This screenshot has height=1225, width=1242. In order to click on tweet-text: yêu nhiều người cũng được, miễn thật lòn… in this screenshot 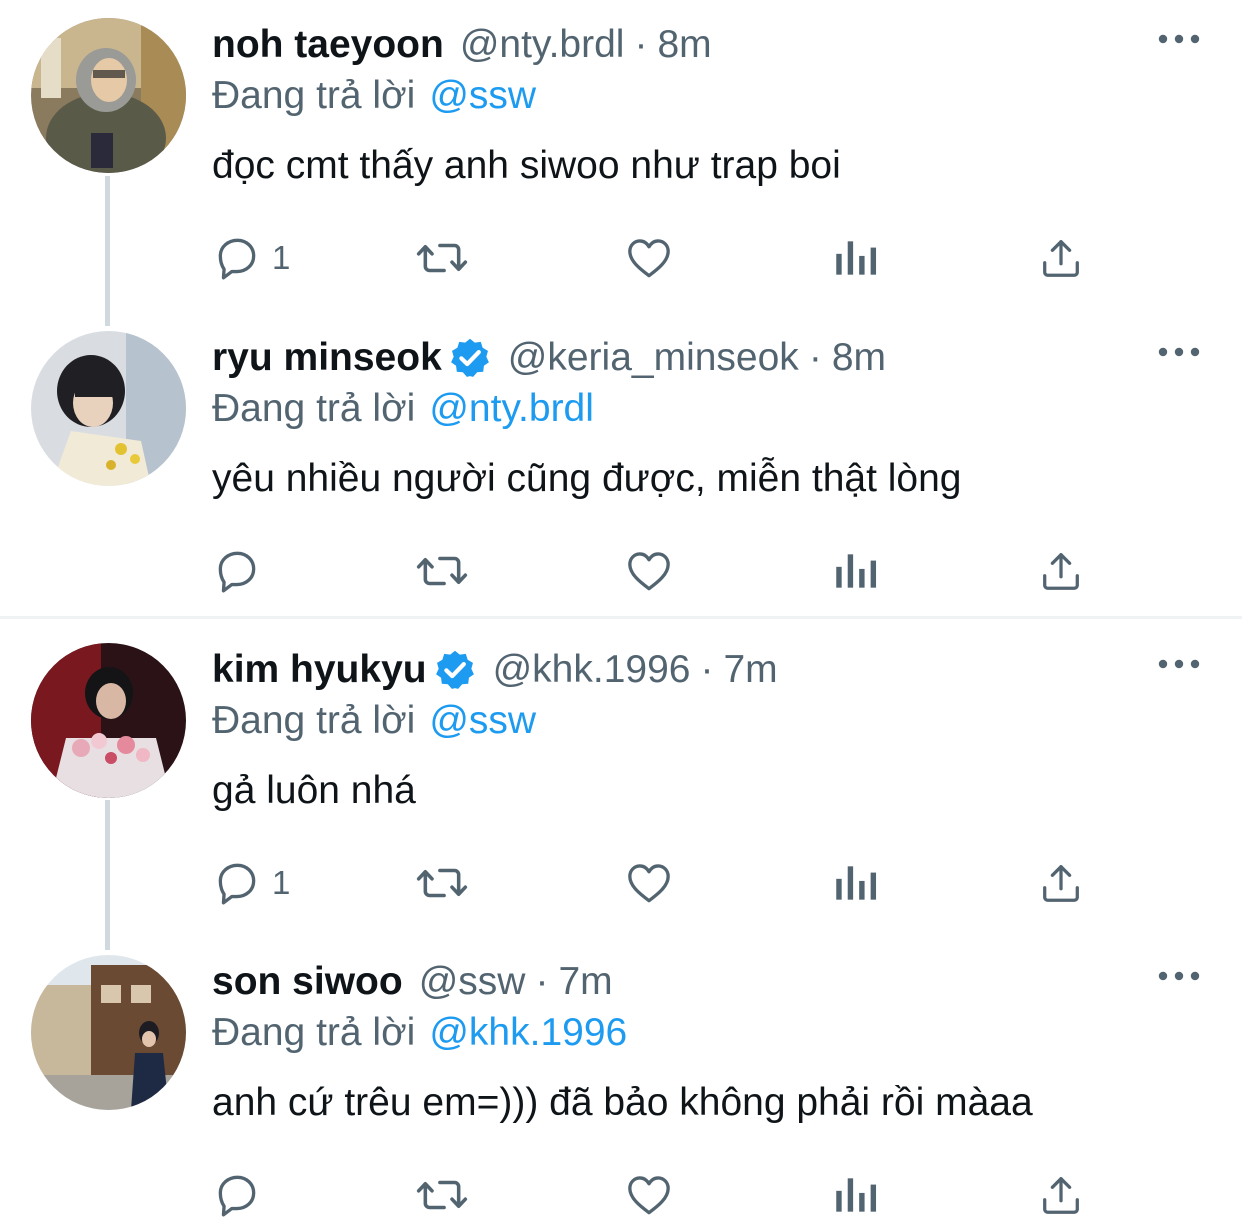, I will do `click(587, 478)`.